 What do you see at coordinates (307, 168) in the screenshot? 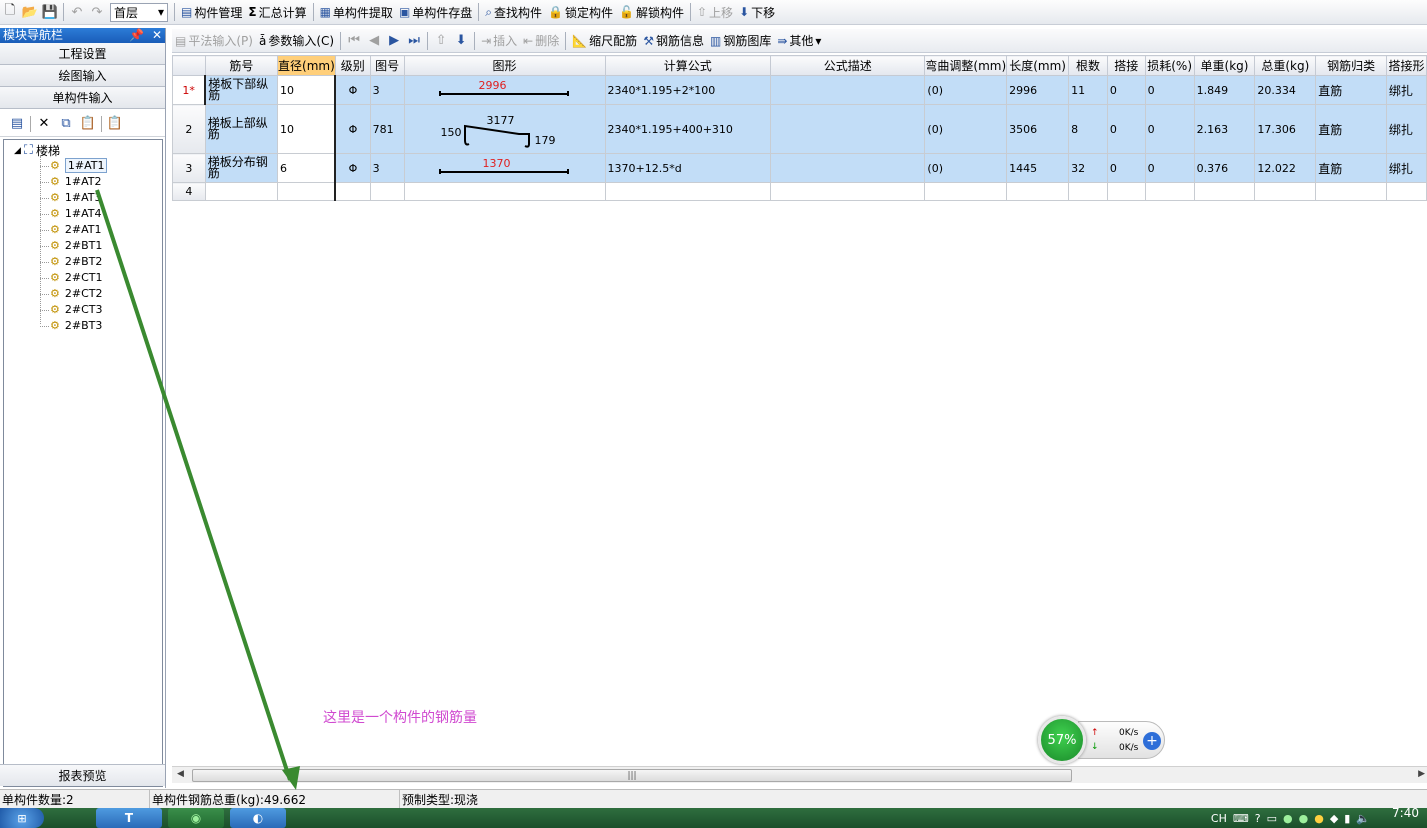
I see `cell-diameter: 6` at bounding box center [307, 168].